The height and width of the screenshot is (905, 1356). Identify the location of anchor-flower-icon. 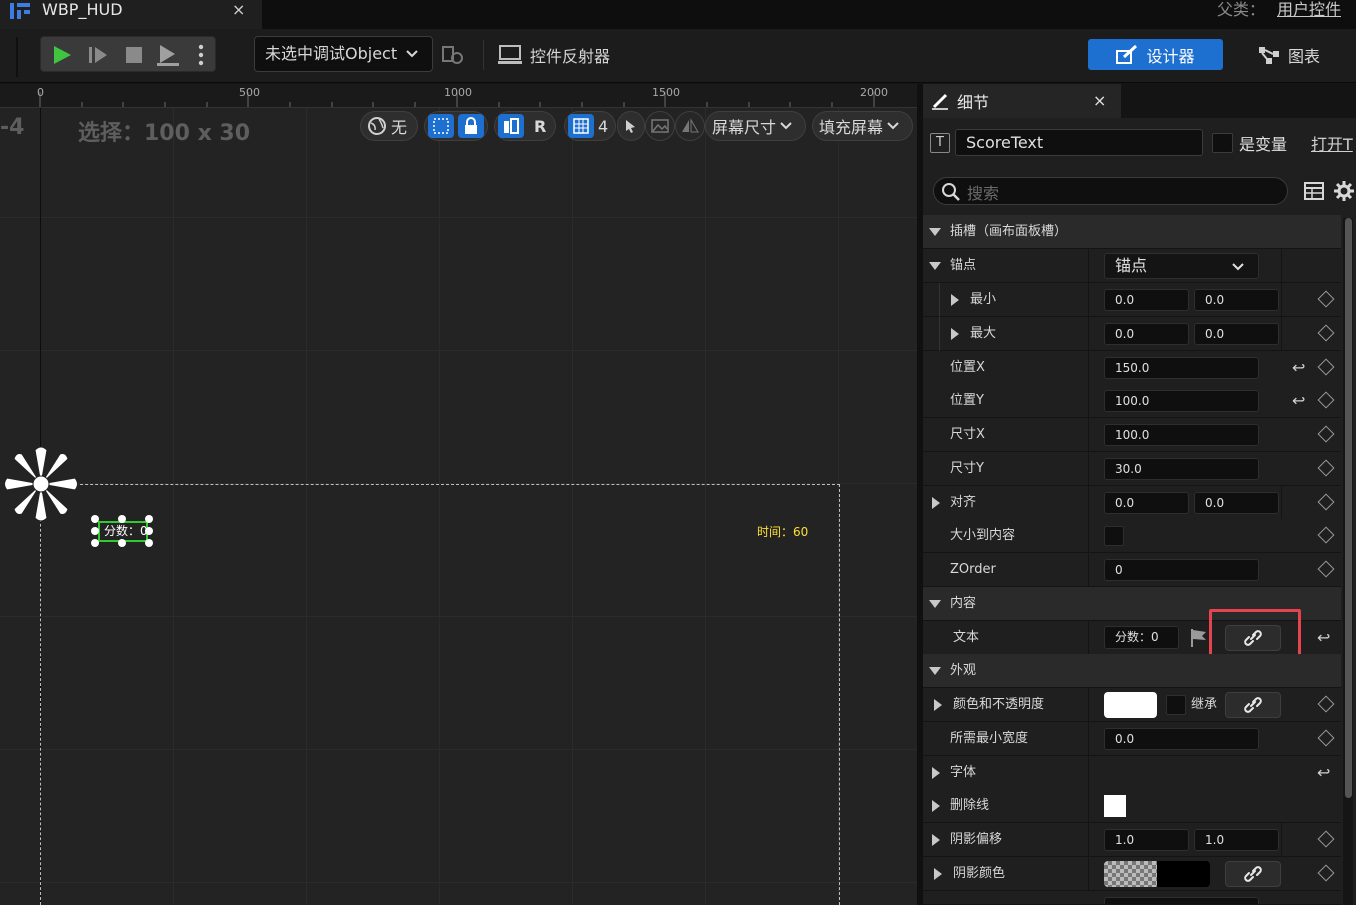
(41, 484).